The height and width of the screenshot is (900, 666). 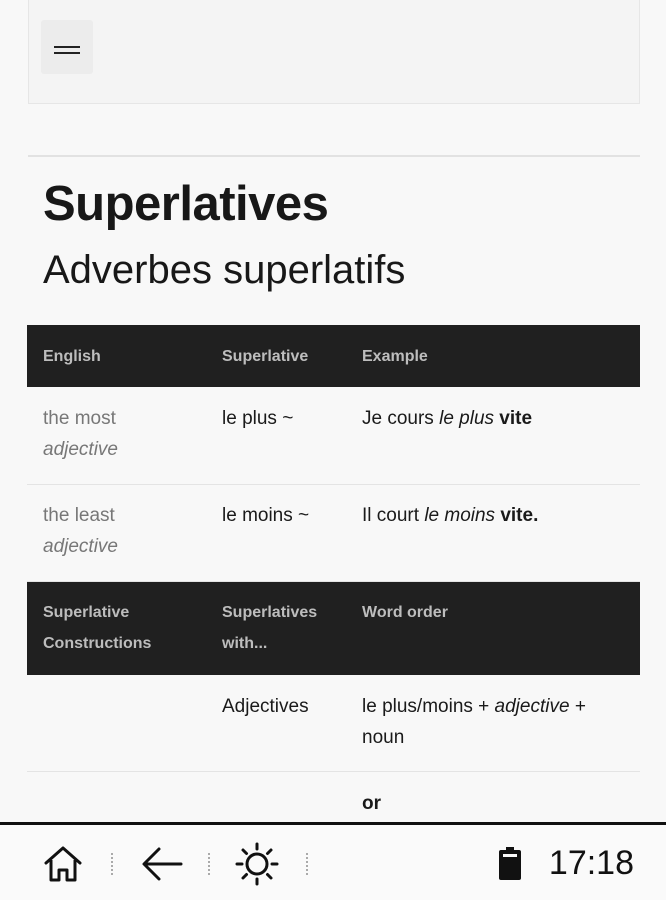 I want to click on column-header-english: English, so click(x=72, y=356).